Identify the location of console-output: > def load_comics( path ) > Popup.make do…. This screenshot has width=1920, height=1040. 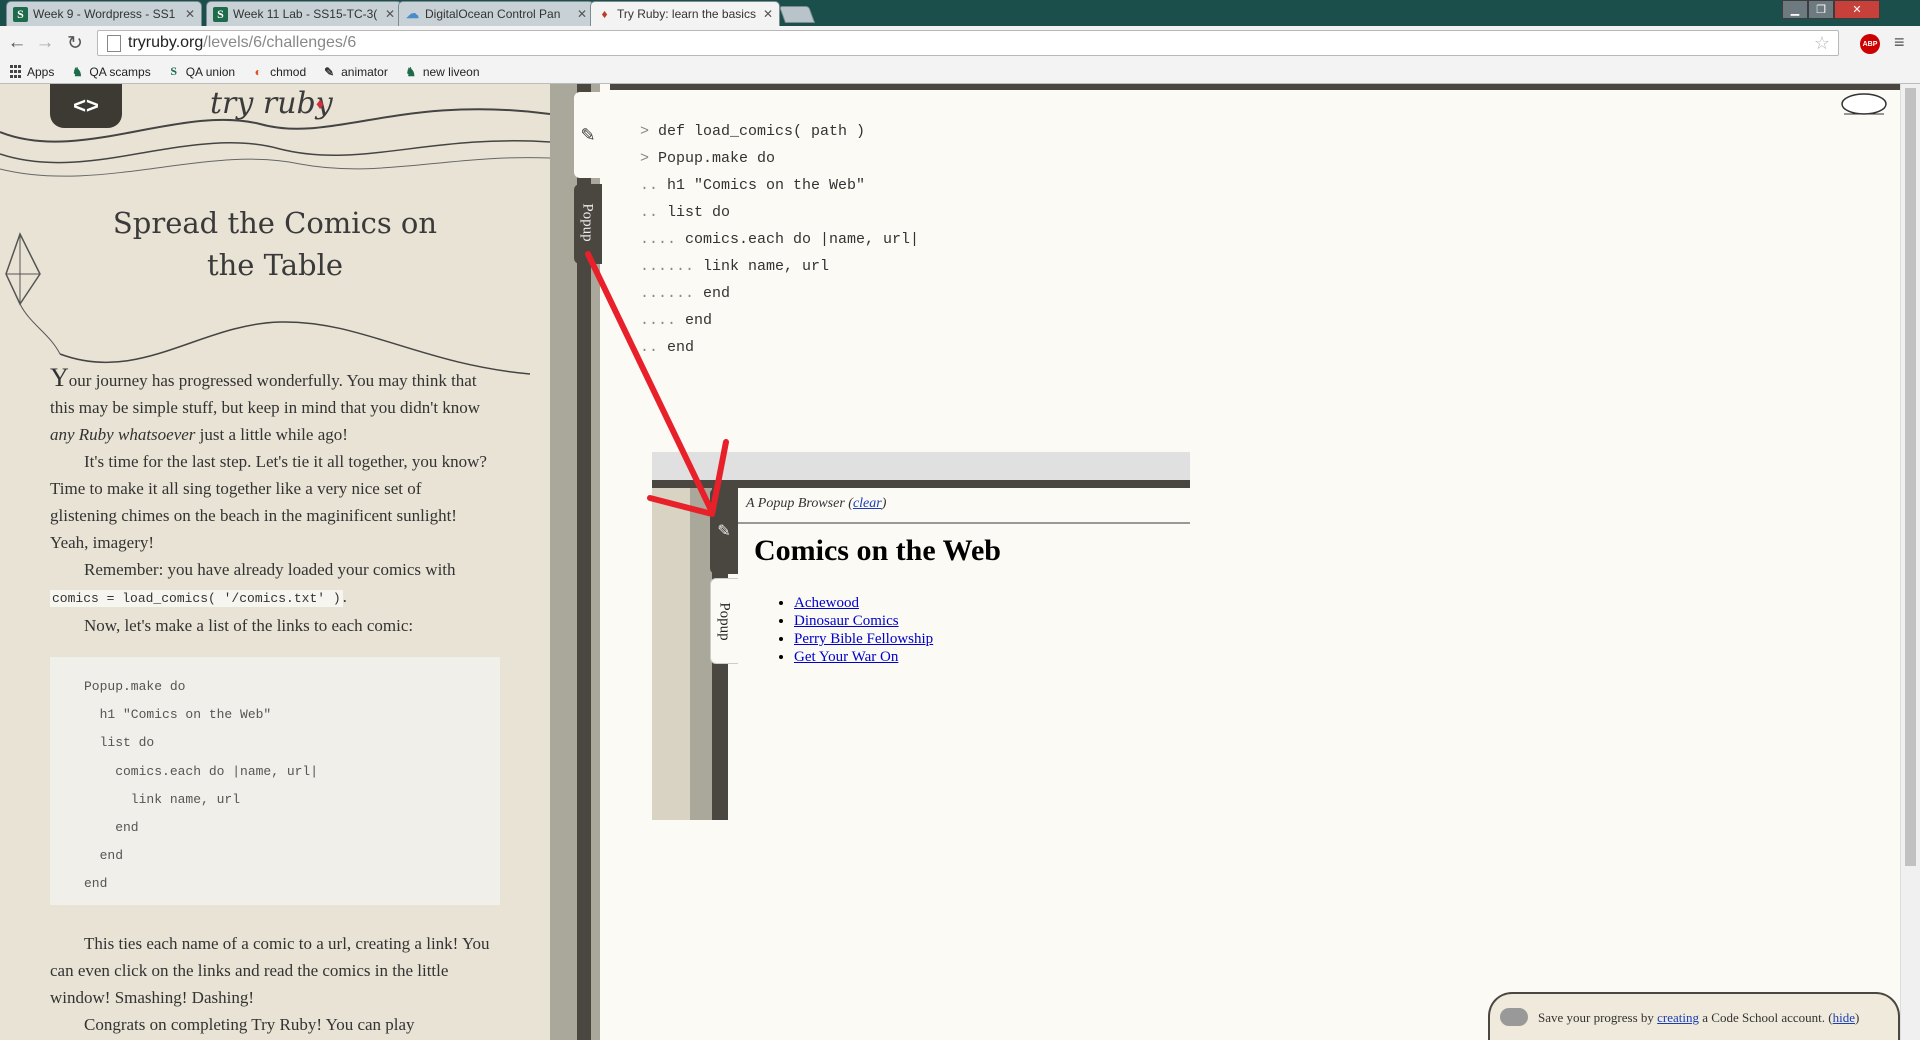
(779, 239).